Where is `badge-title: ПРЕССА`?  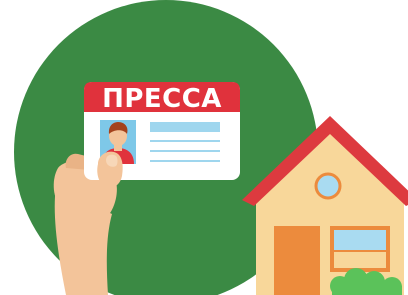
badge-title: ПРЕССА is located at coordinates (162, 99).